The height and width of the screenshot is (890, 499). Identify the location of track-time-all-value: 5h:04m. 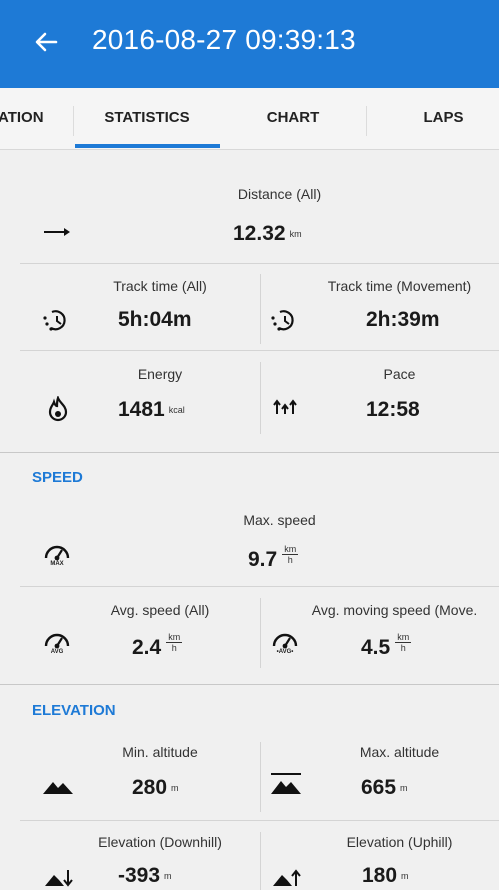
(155, 319).